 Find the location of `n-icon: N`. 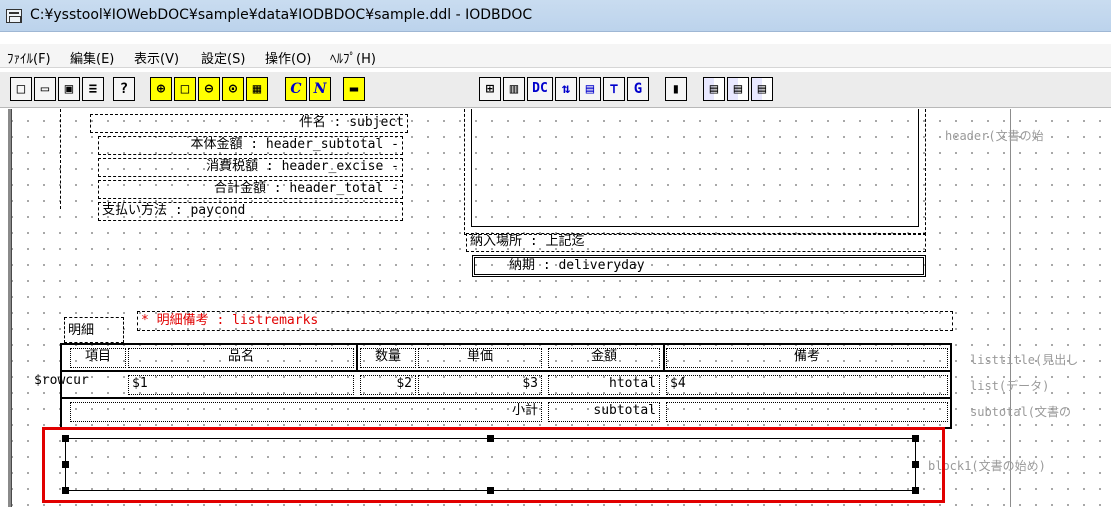

n-icon: N is located at coordinates (320, 89).